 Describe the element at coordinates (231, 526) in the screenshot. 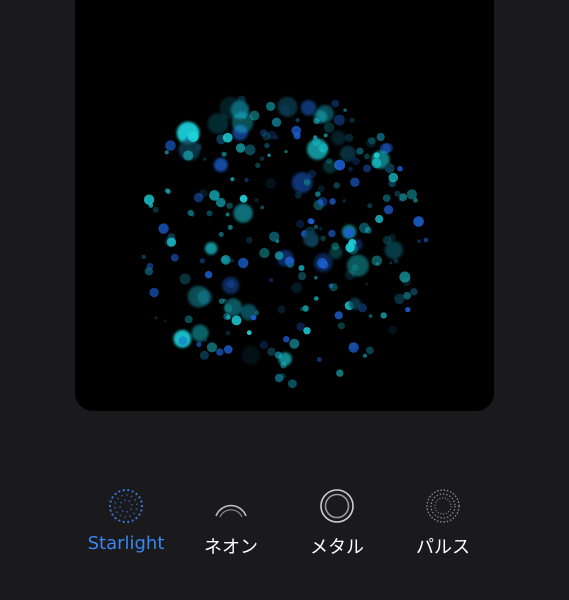

I see `style-option-neon: ネオン` at that location.